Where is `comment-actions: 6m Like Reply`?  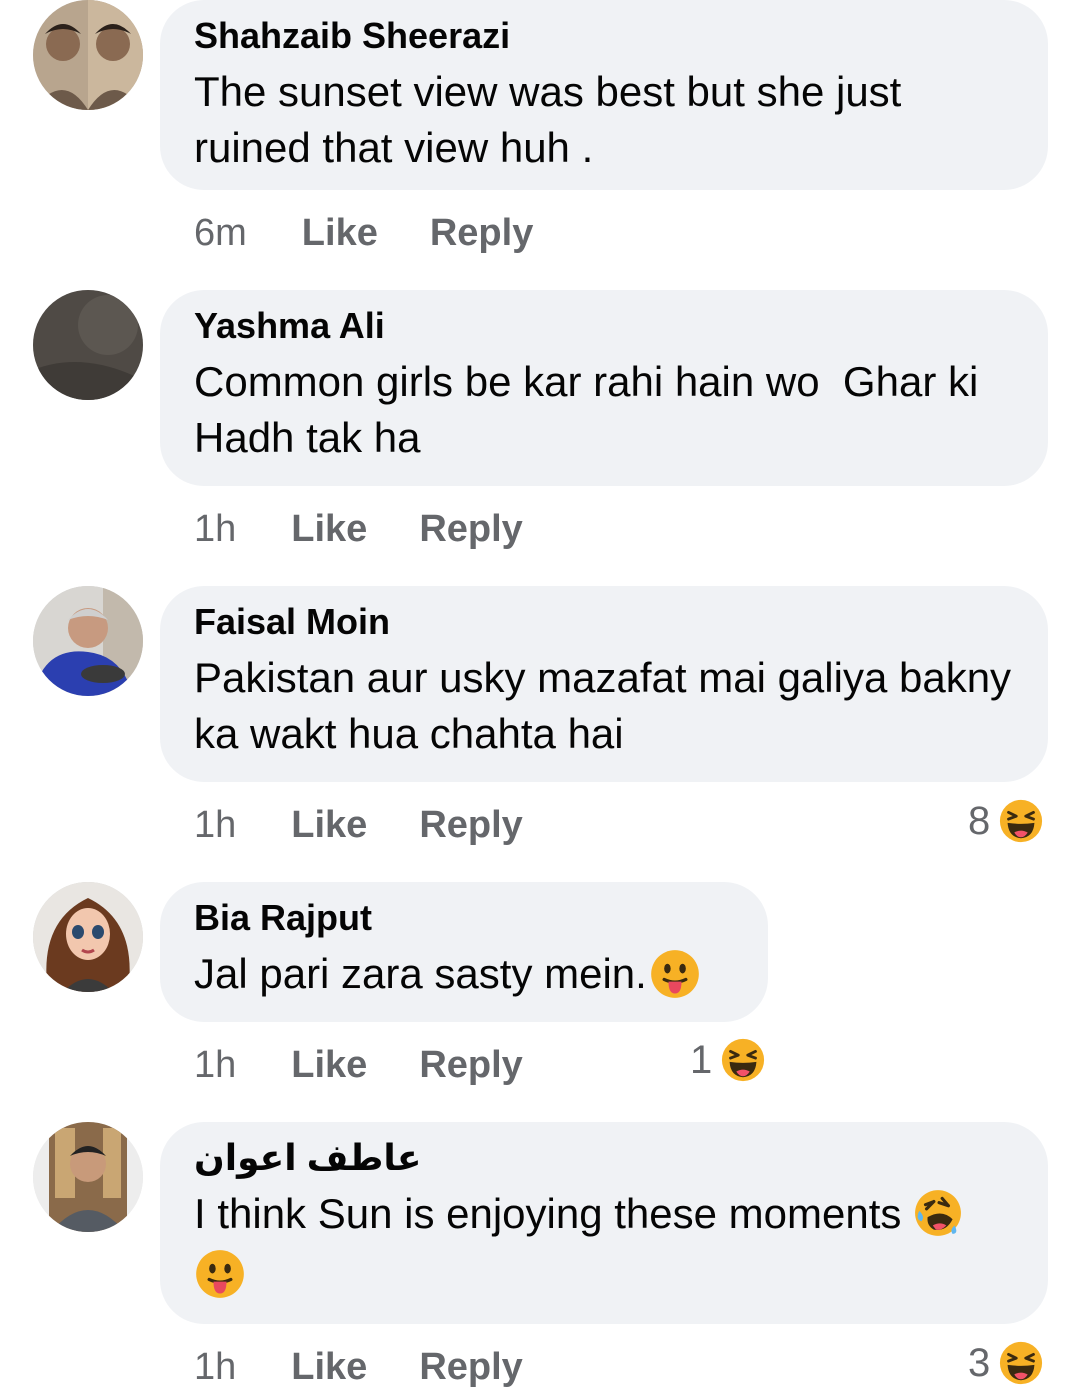
comment-actions: 6m Like Reply is located at coordinates (389, 233).